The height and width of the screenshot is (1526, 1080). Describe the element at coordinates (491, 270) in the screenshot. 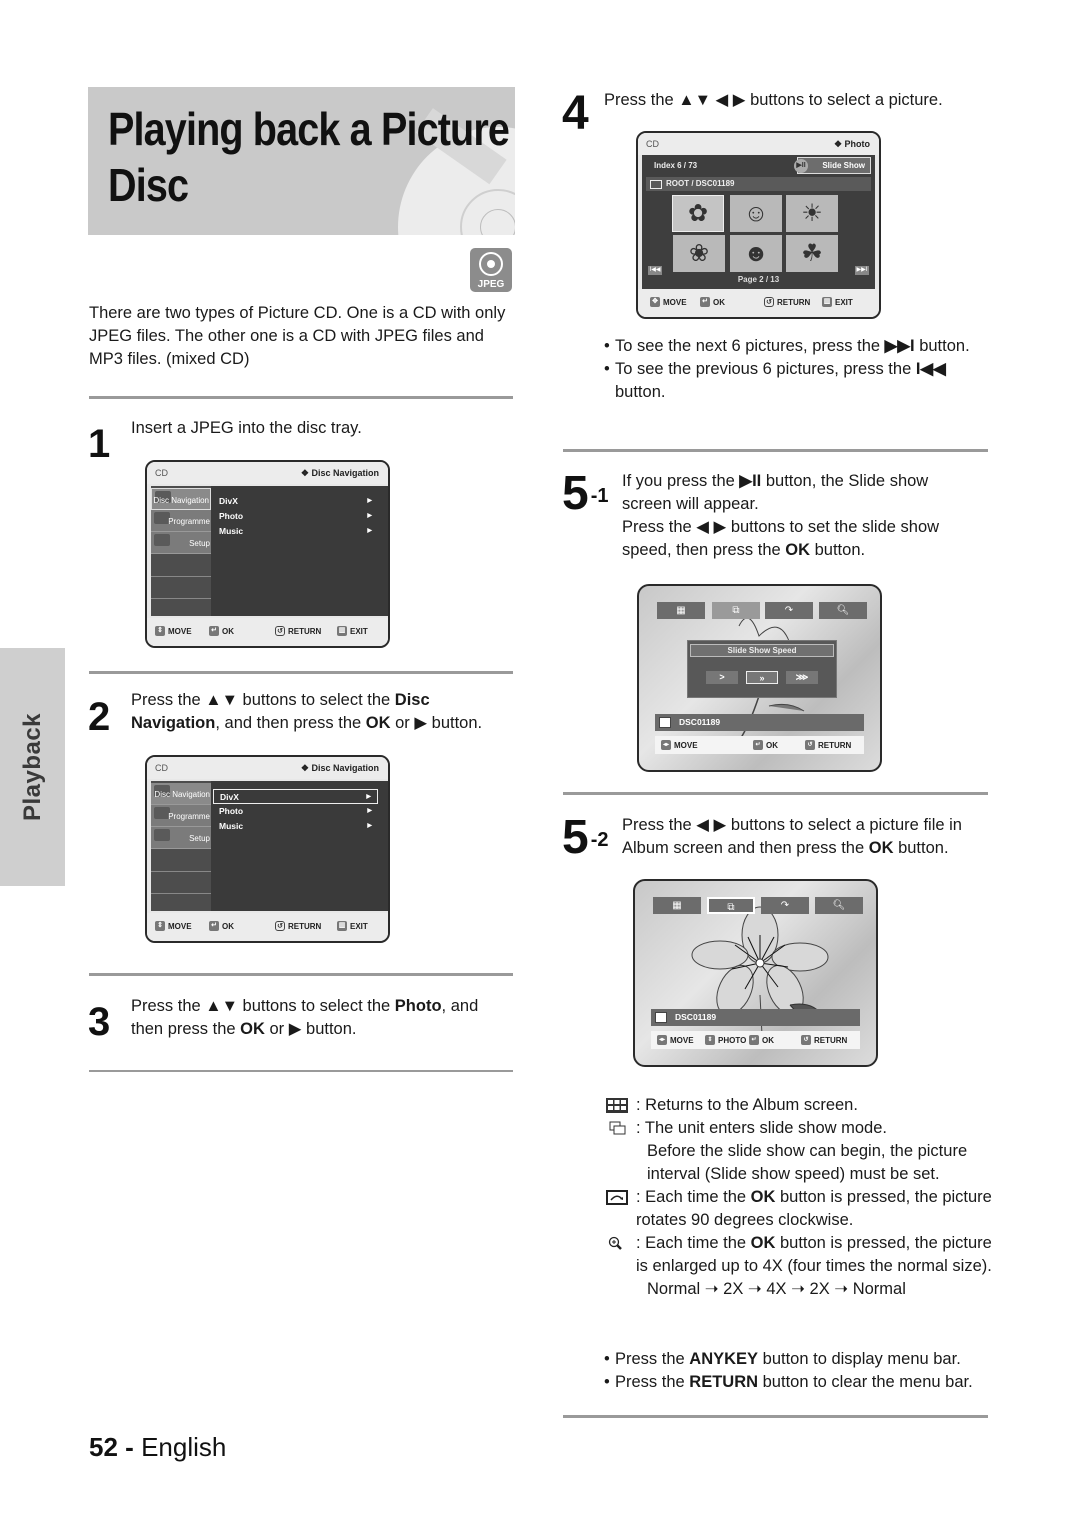

I see `jpeg-disc-icon: JPEG` at that location.